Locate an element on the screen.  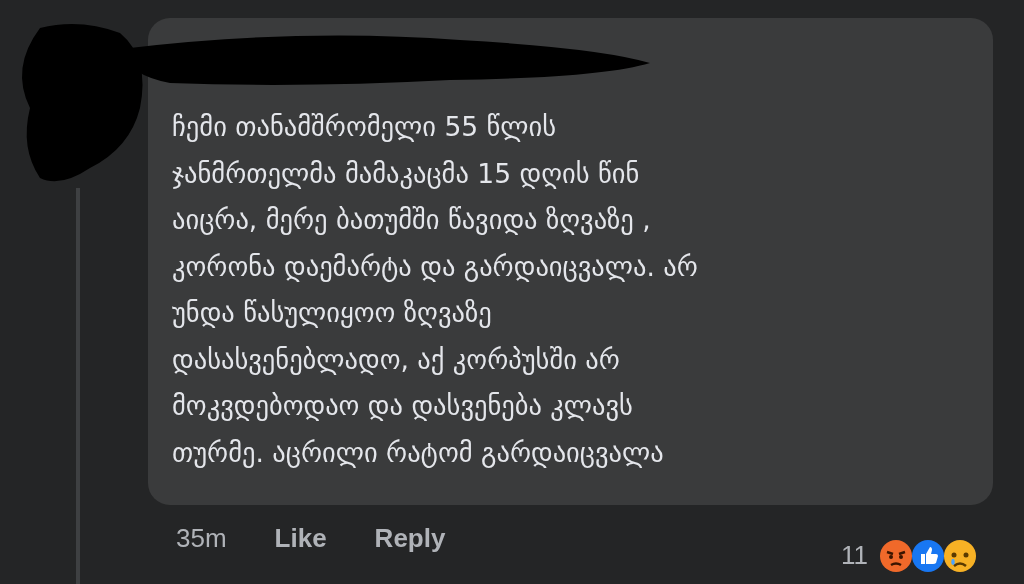
comment-time: 35m is located at coordinates (201, 538).